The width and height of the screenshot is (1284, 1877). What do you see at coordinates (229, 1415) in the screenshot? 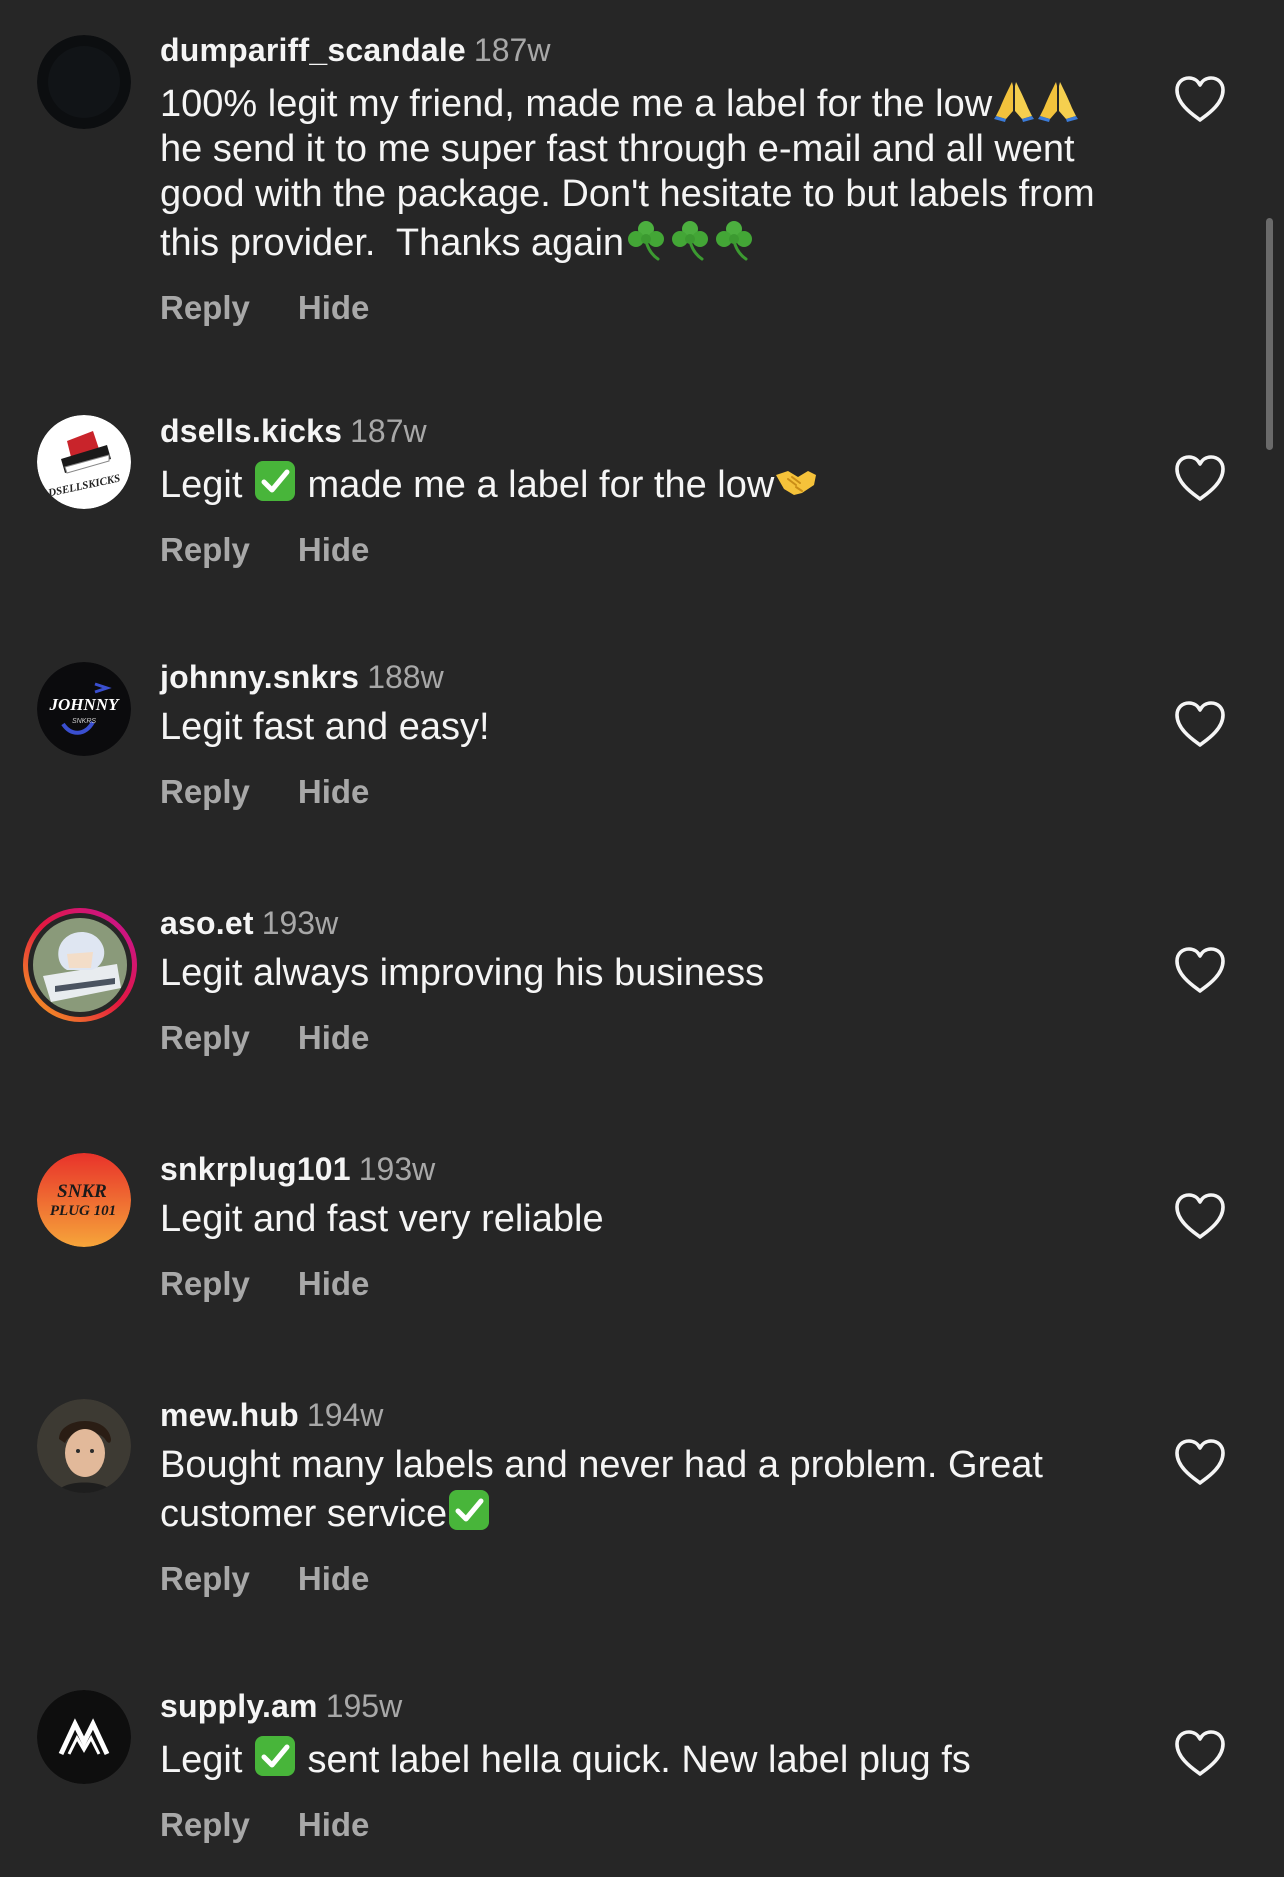
I see `username: mew.hub` at bounding box center [229, 1415].